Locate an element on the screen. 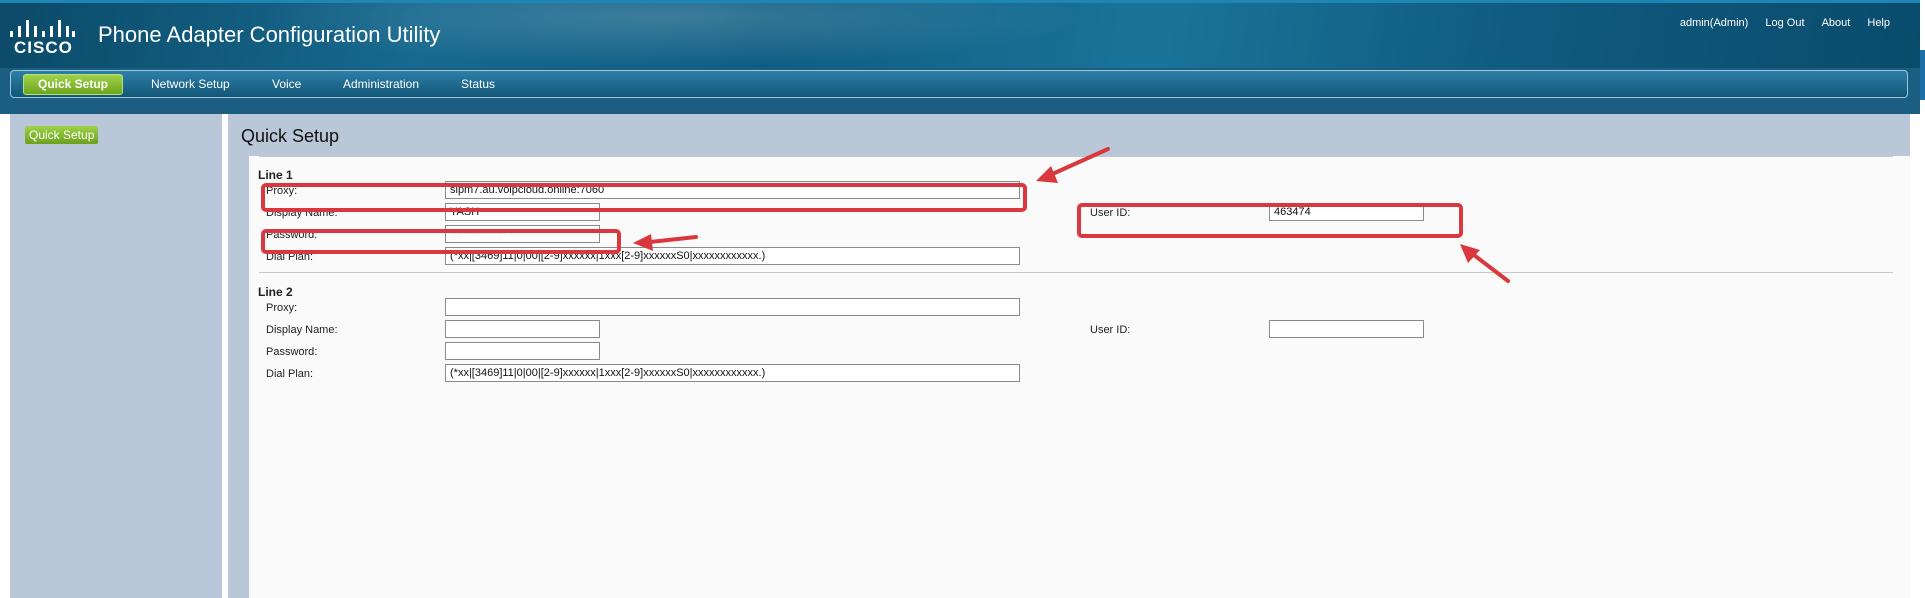 This screenshot has height=598, width=1925. annotation-arrows is located at coordinates (1071, 215).